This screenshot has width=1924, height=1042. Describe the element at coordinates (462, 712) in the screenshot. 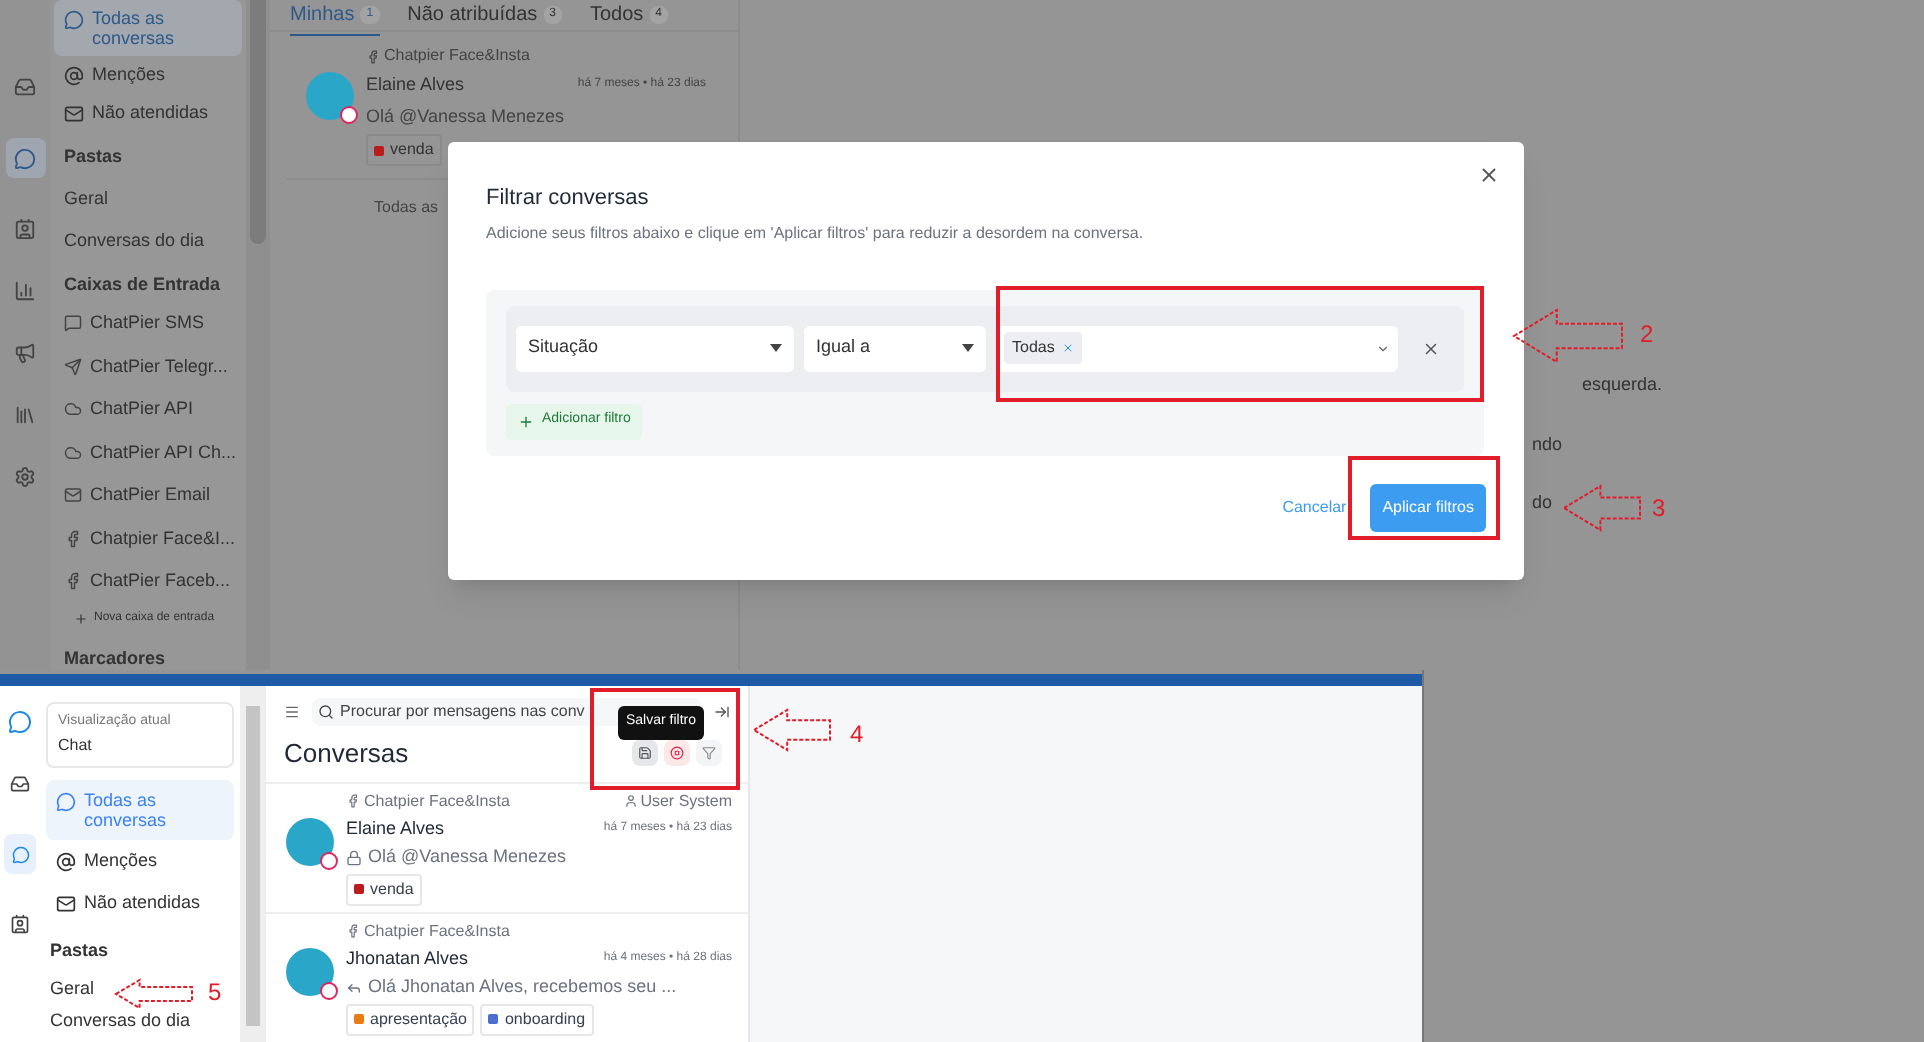

I see `search-placeholder: Procurar por mensagens nas conv` at that location.